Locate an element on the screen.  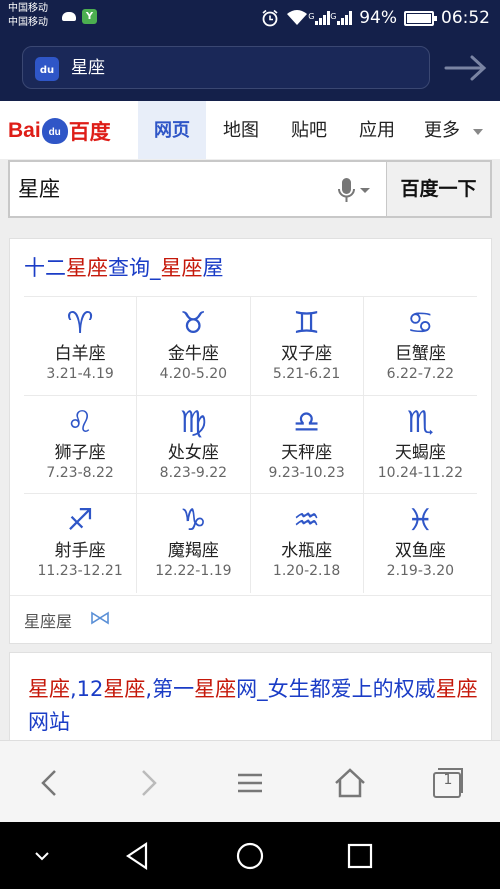
zodiac-cell: ♊︎ 双子座 5.21-6.21 is located at coordinates (307, 346).